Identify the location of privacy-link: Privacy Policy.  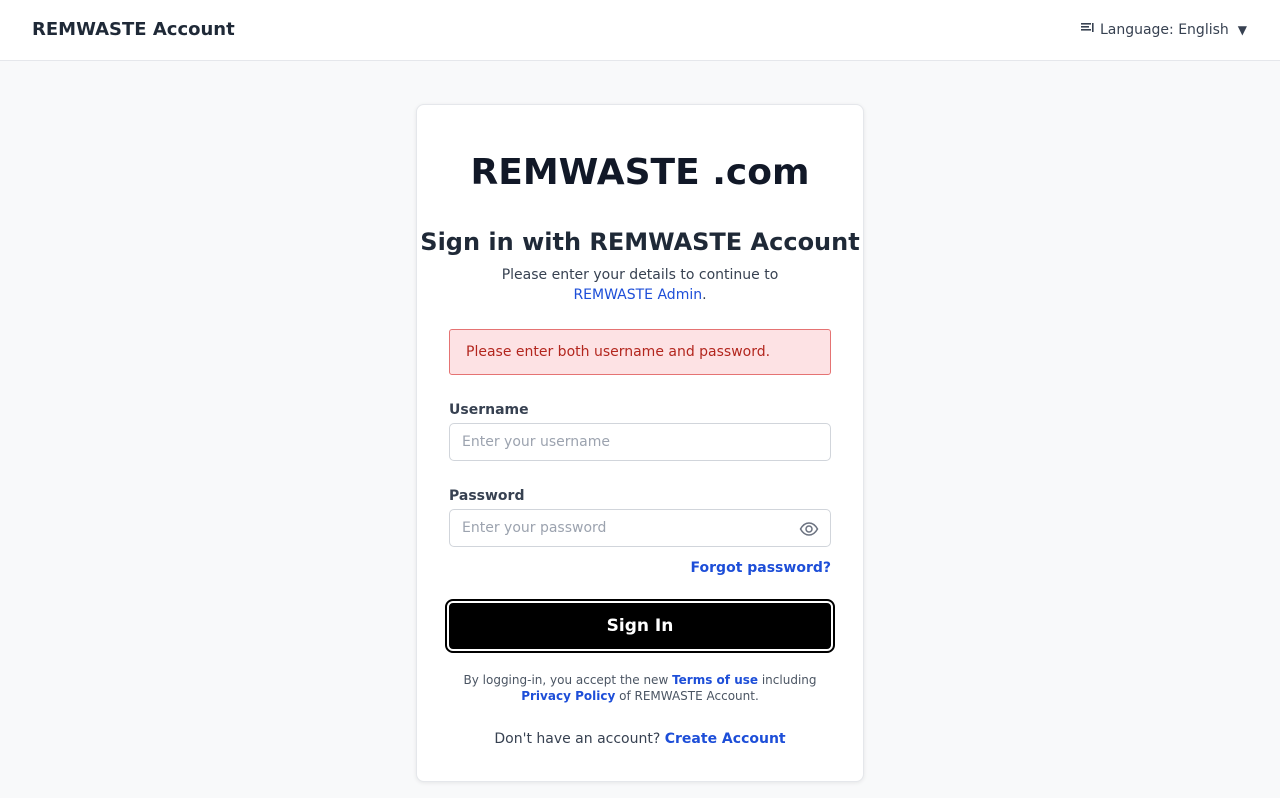
(568, 696).